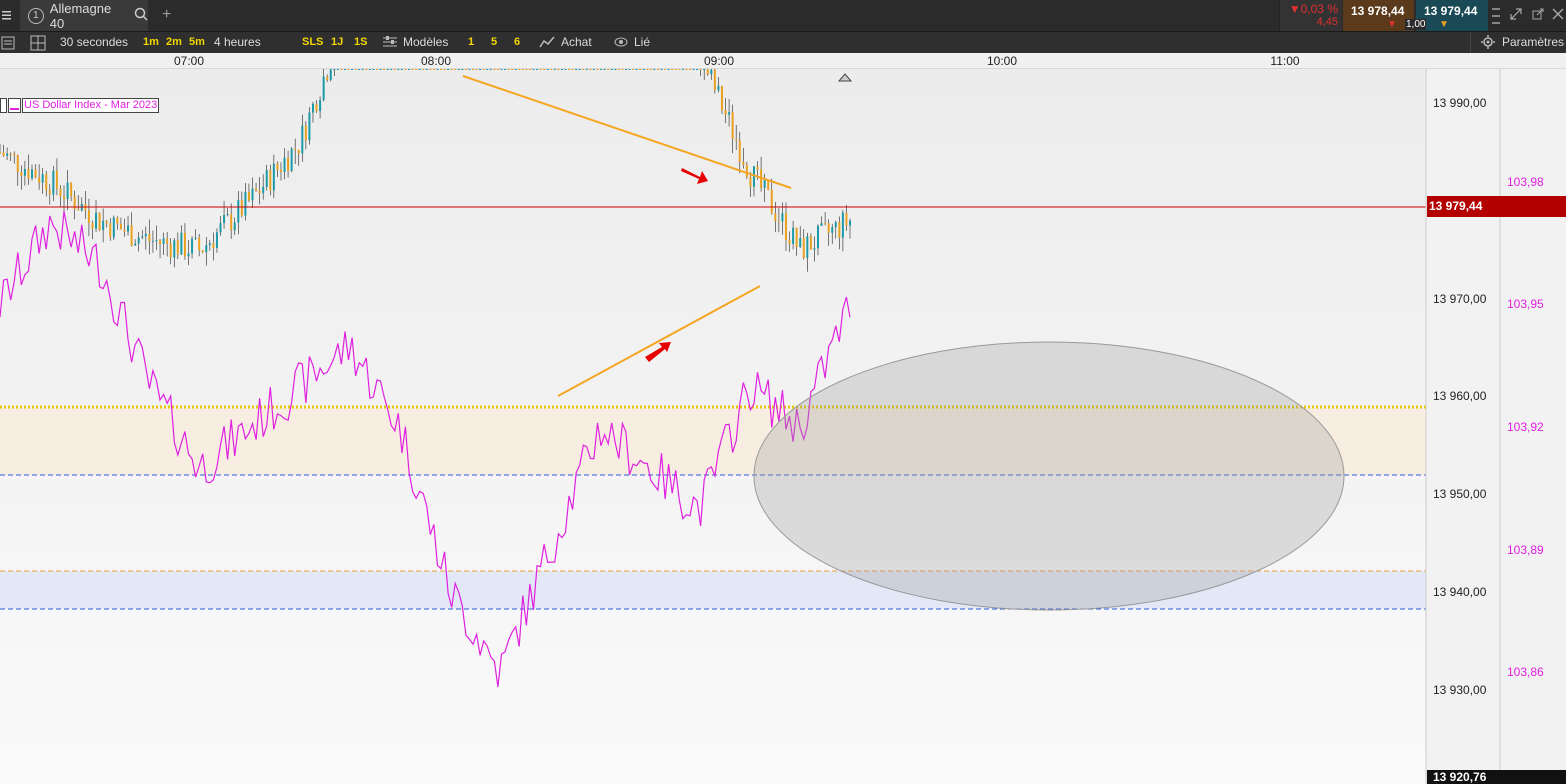  I want to click on close-icon, so click(1558, 15).